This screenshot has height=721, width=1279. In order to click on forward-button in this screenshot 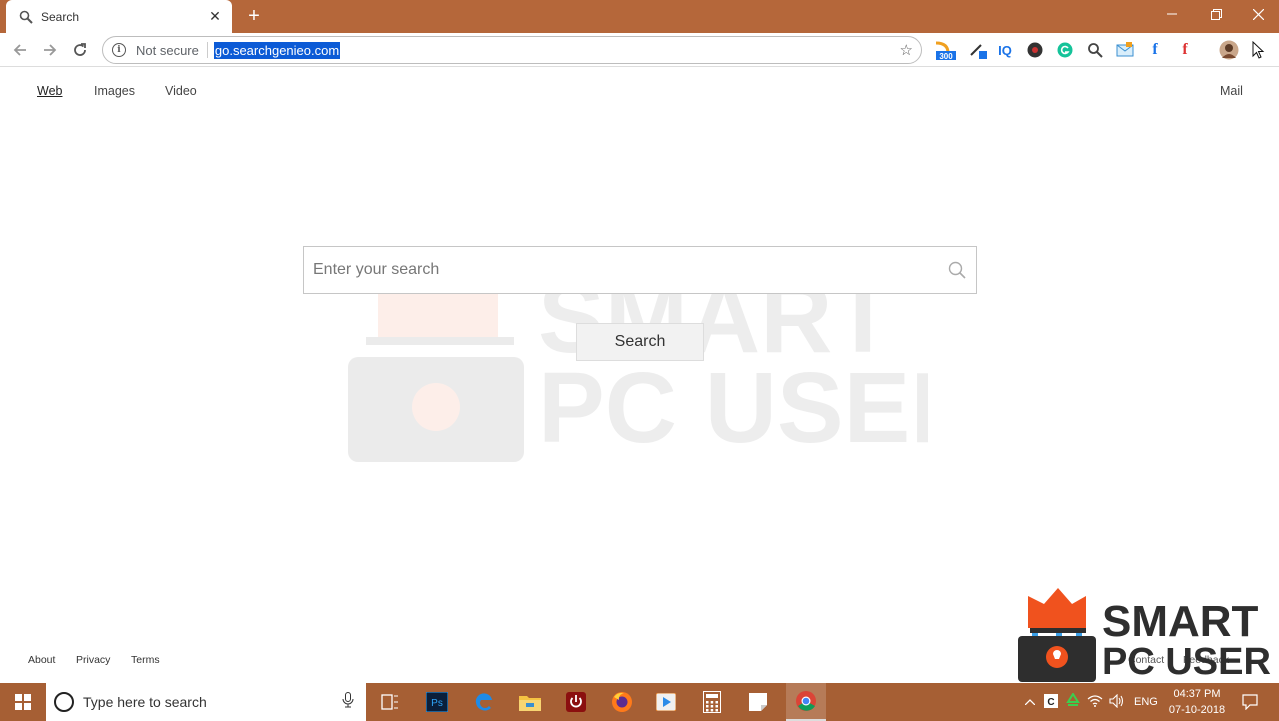, I will do `click(50, 50)`.